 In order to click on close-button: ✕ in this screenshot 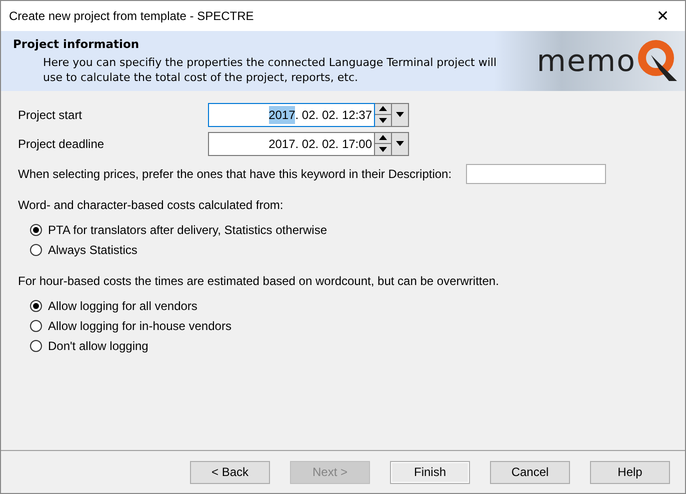, I will do `click(663, 16)`.